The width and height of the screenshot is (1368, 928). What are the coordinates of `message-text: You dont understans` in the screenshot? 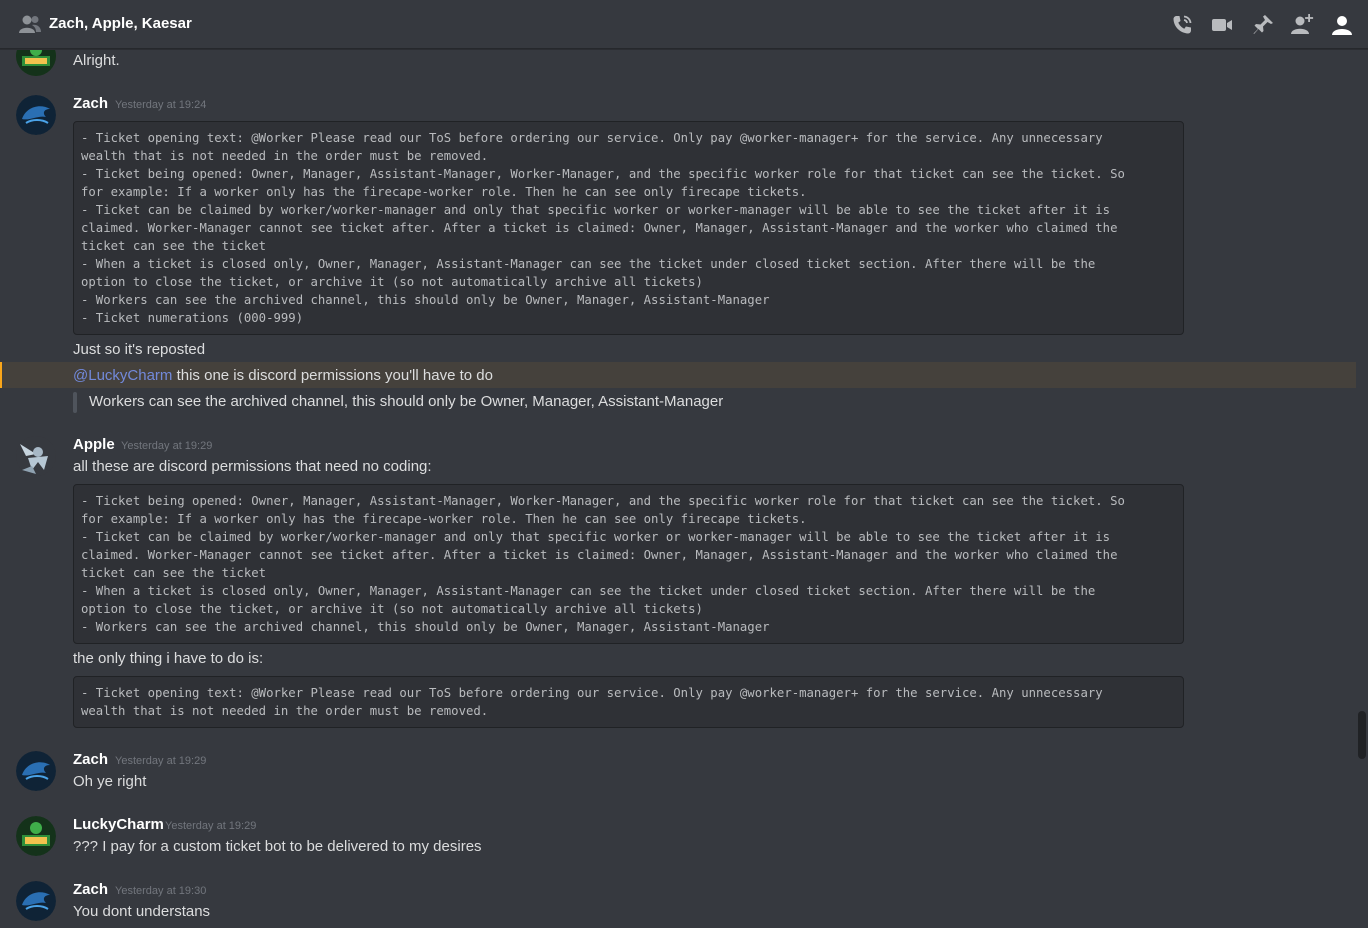 It's located at (142, 911).